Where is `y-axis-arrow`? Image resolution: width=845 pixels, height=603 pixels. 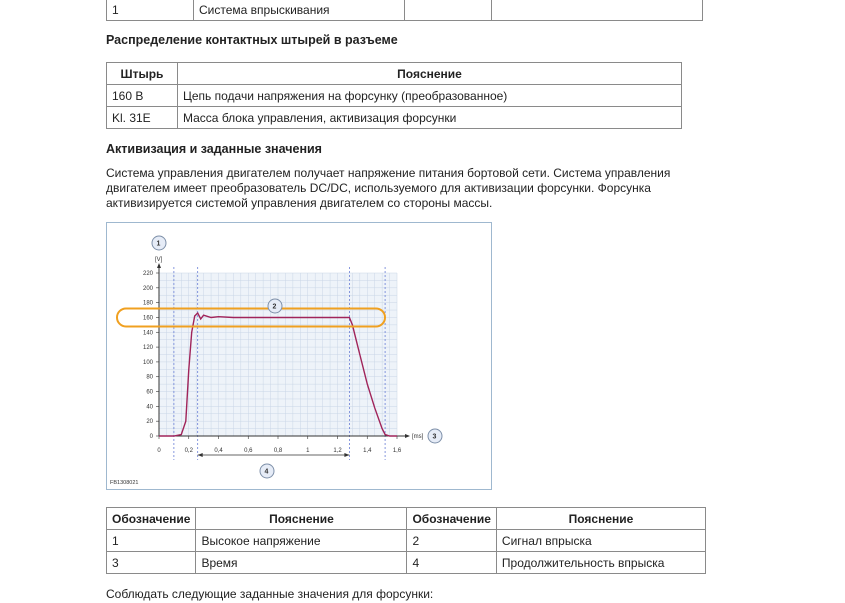
y-axis-arrow is located at coordinates (159, 265).